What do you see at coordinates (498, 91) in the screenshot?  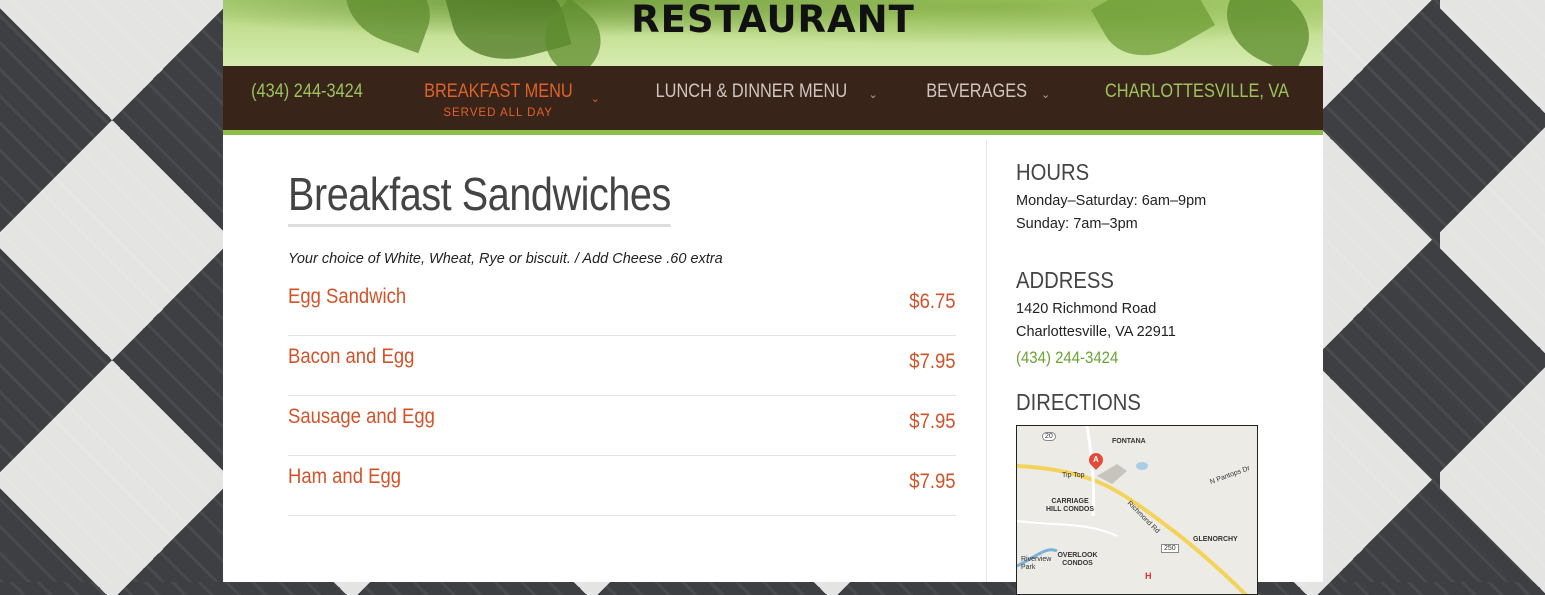 I see `nav-breakfast-label: BREAKFAST MENU` at bounding box center [498, 91].